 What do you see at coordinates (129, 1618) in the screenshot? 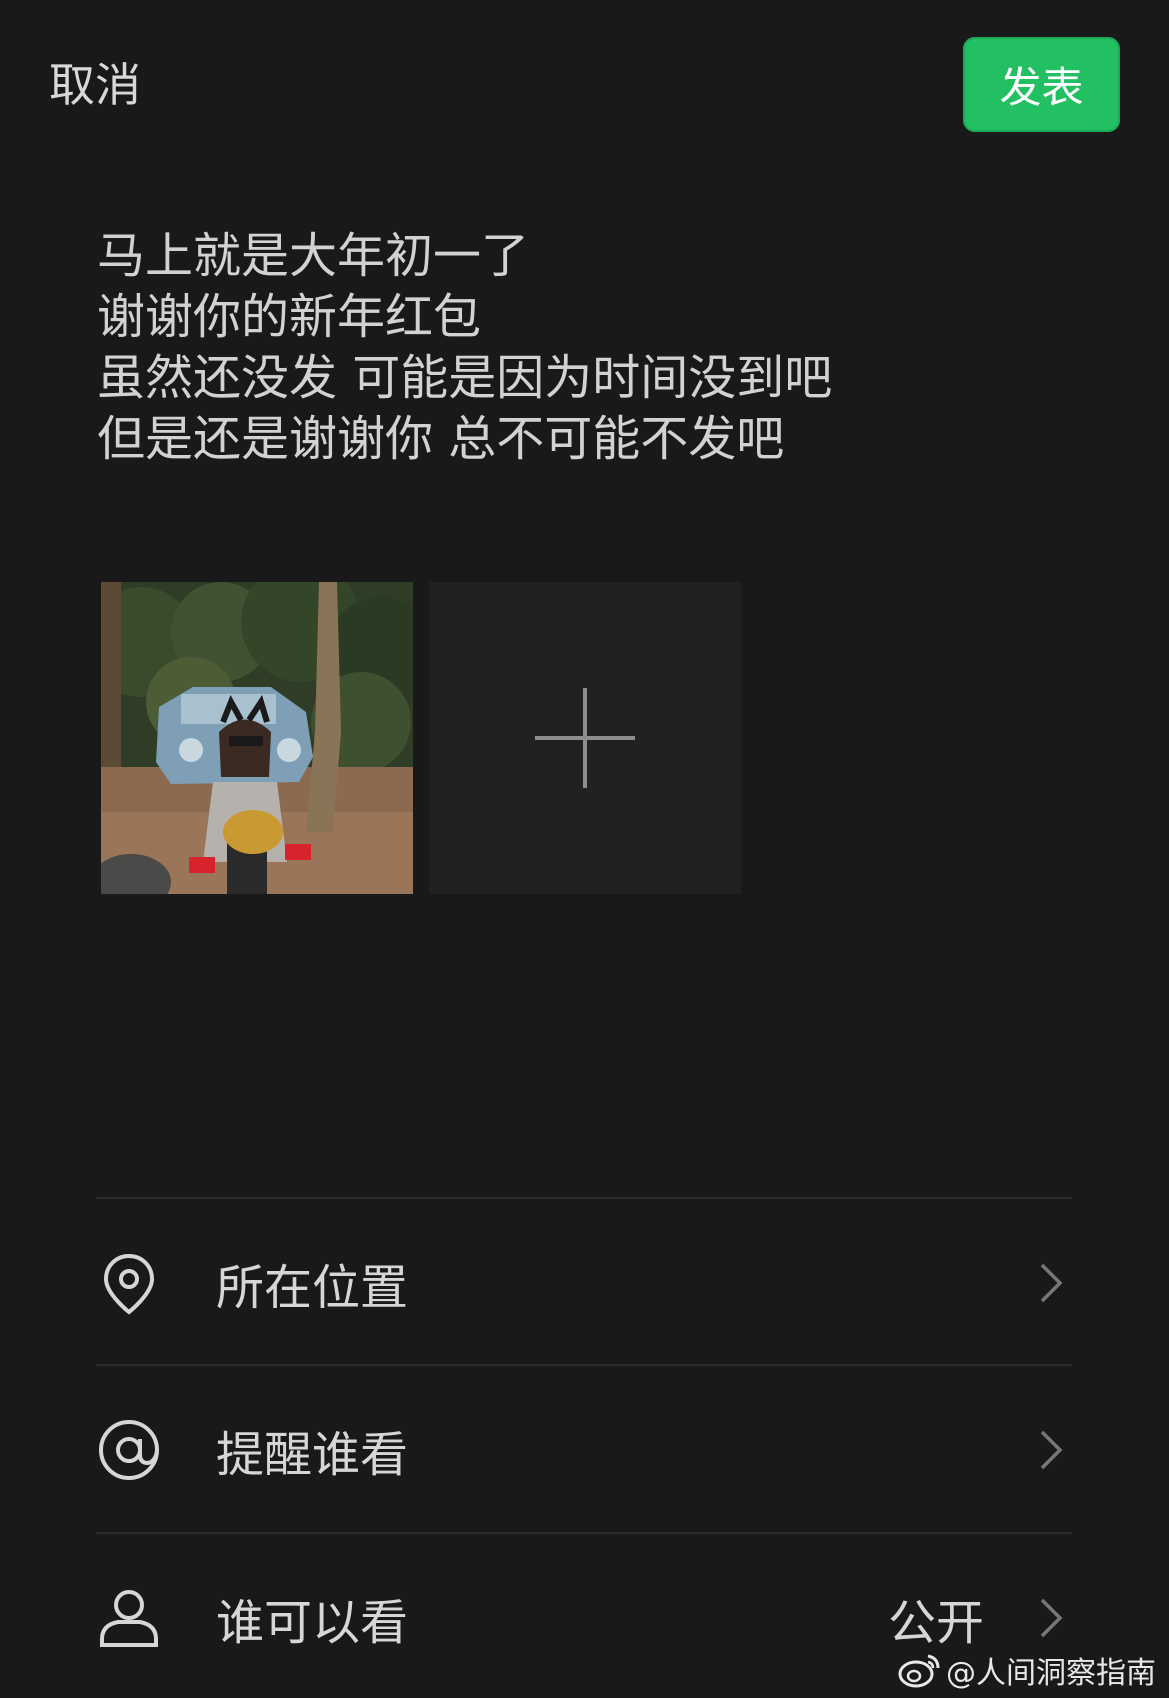
I see `person-icon` at bounding box center [129, 1618].